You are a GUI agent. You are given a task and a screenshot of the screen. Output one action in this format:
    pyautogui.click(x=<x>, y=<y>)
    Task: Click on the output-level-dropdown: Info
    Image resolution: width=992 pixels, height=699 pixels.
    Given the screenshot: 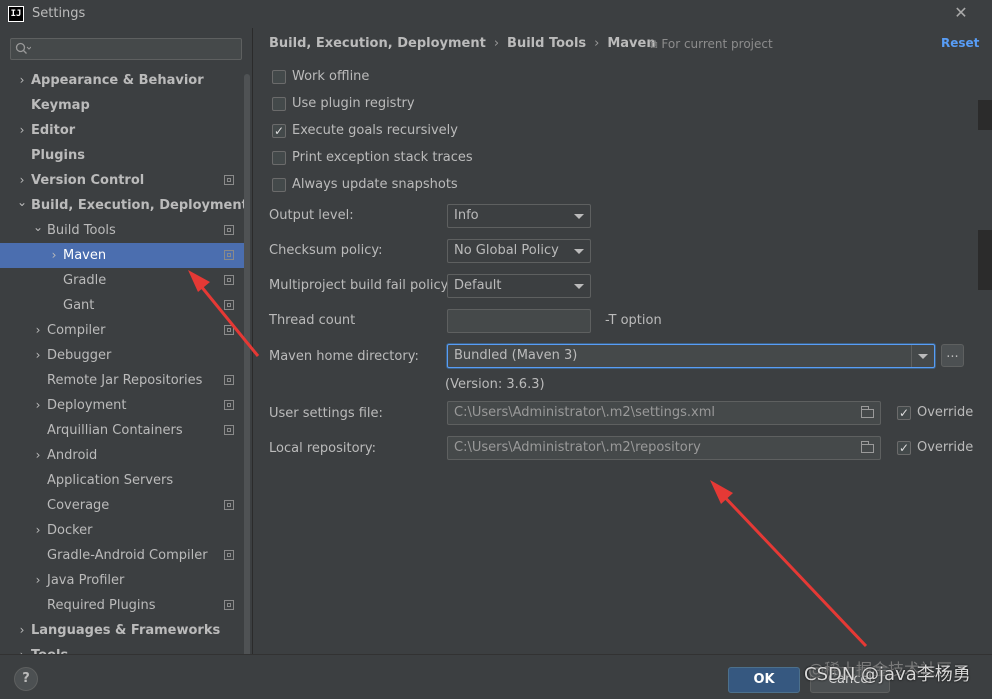 What is the action you would take?
    pyautogui.click(x=519, y=216)
    